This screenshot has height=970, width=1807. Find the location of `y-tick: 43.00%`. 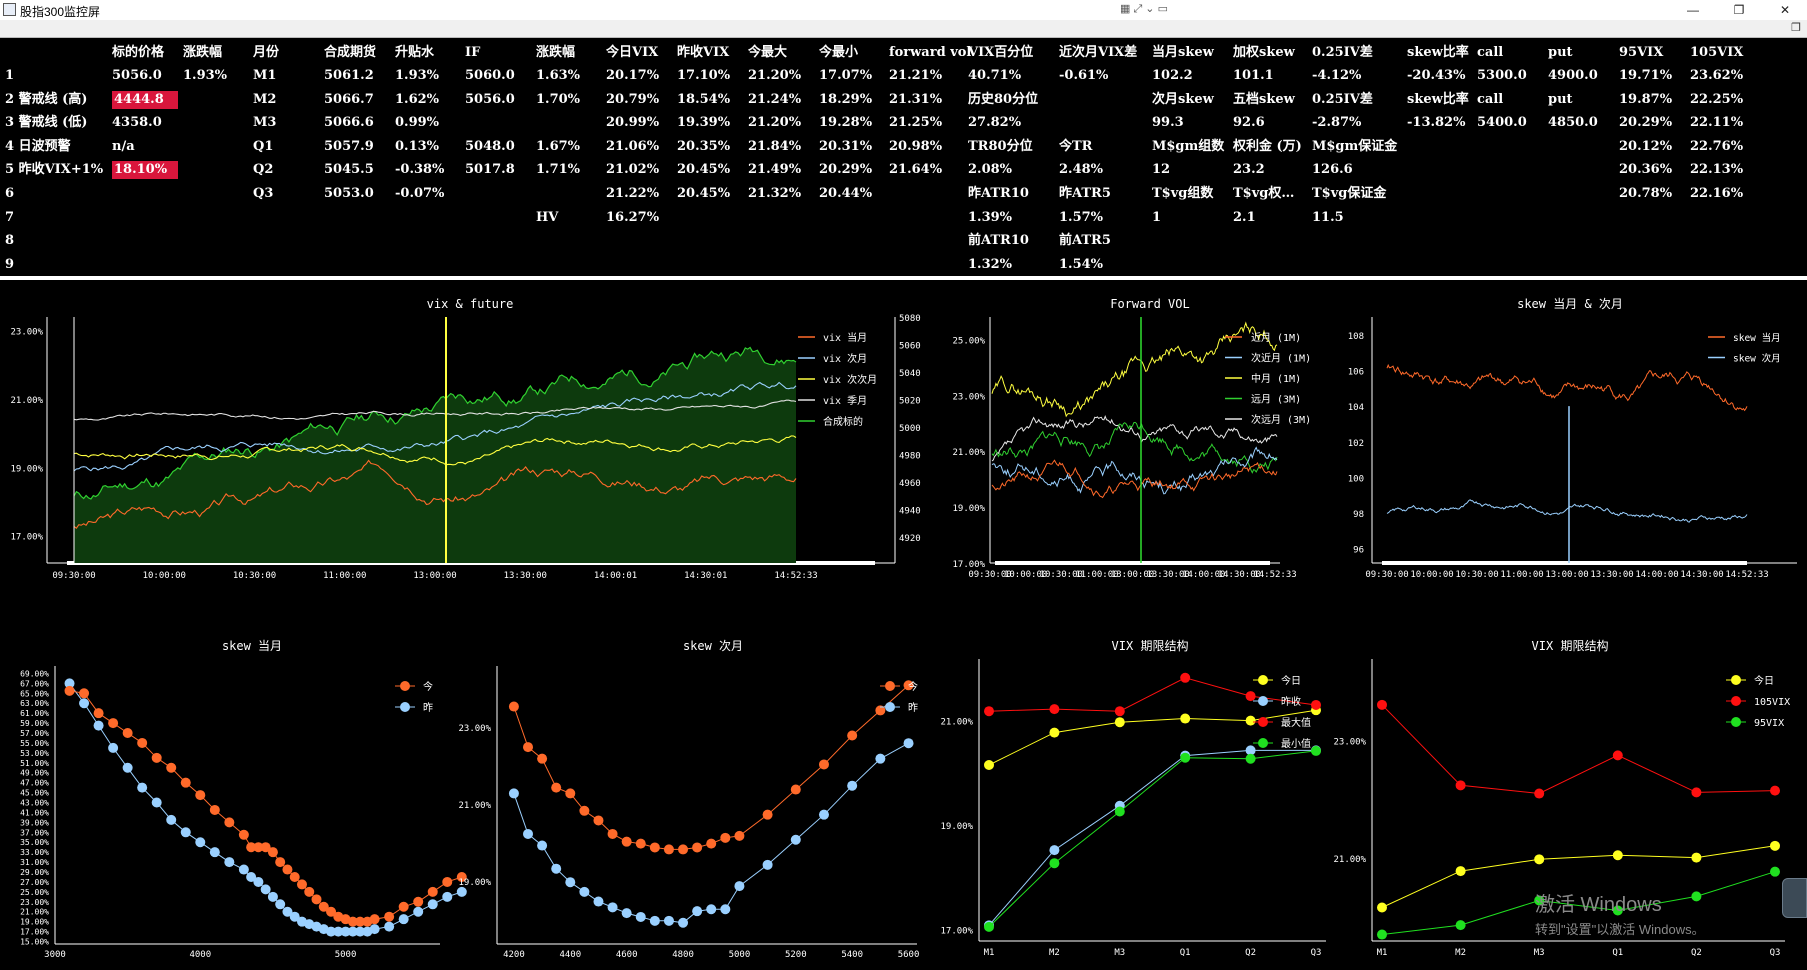

y-tick: 43.00% is located at coordinates (34, 803).